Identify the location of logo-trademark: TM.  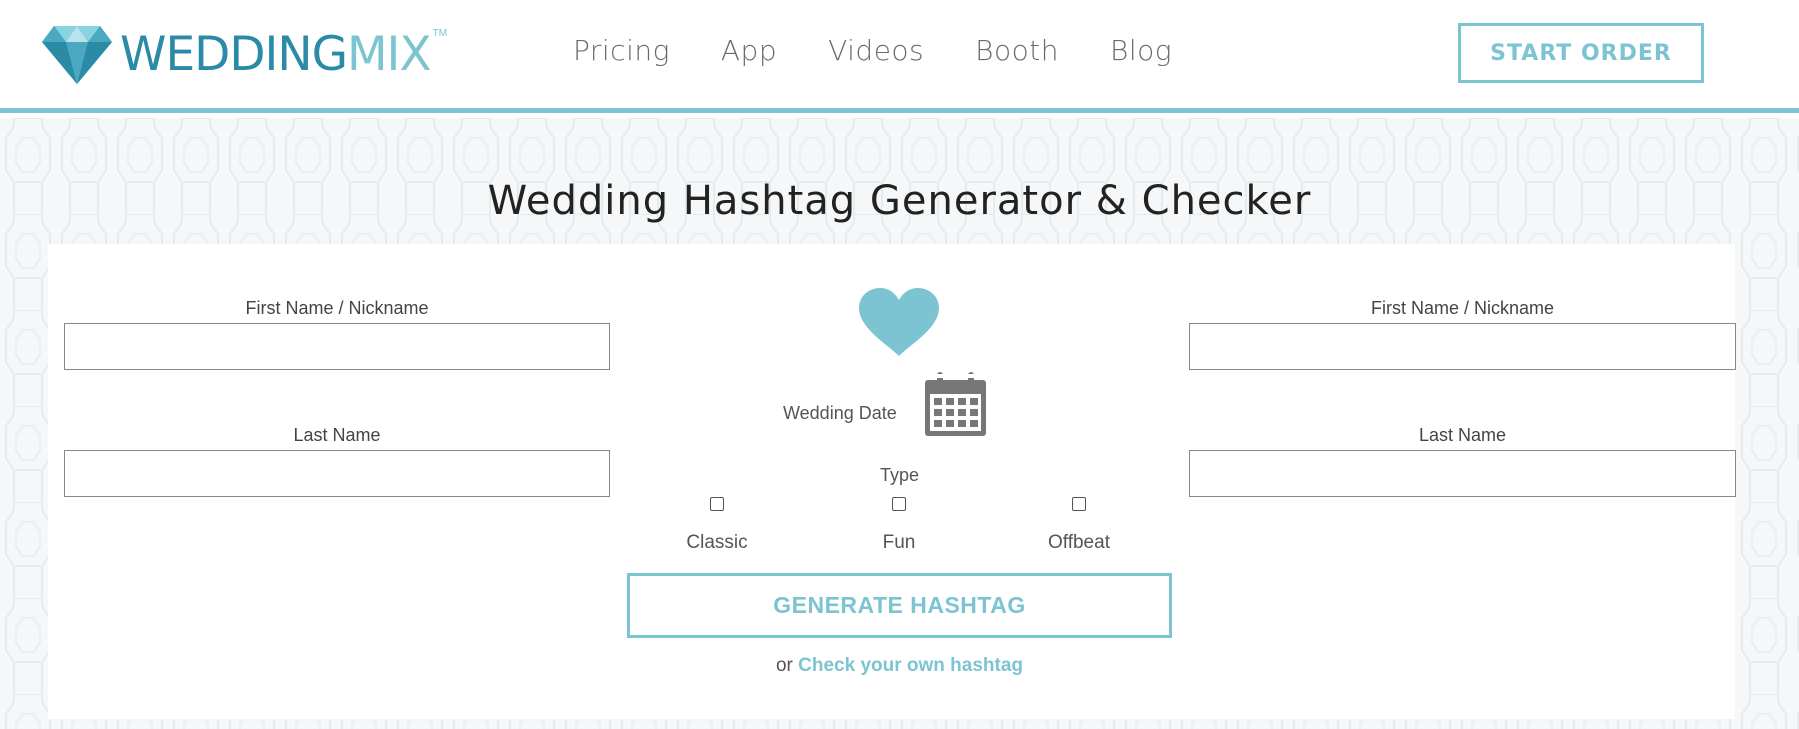
(440, 33).